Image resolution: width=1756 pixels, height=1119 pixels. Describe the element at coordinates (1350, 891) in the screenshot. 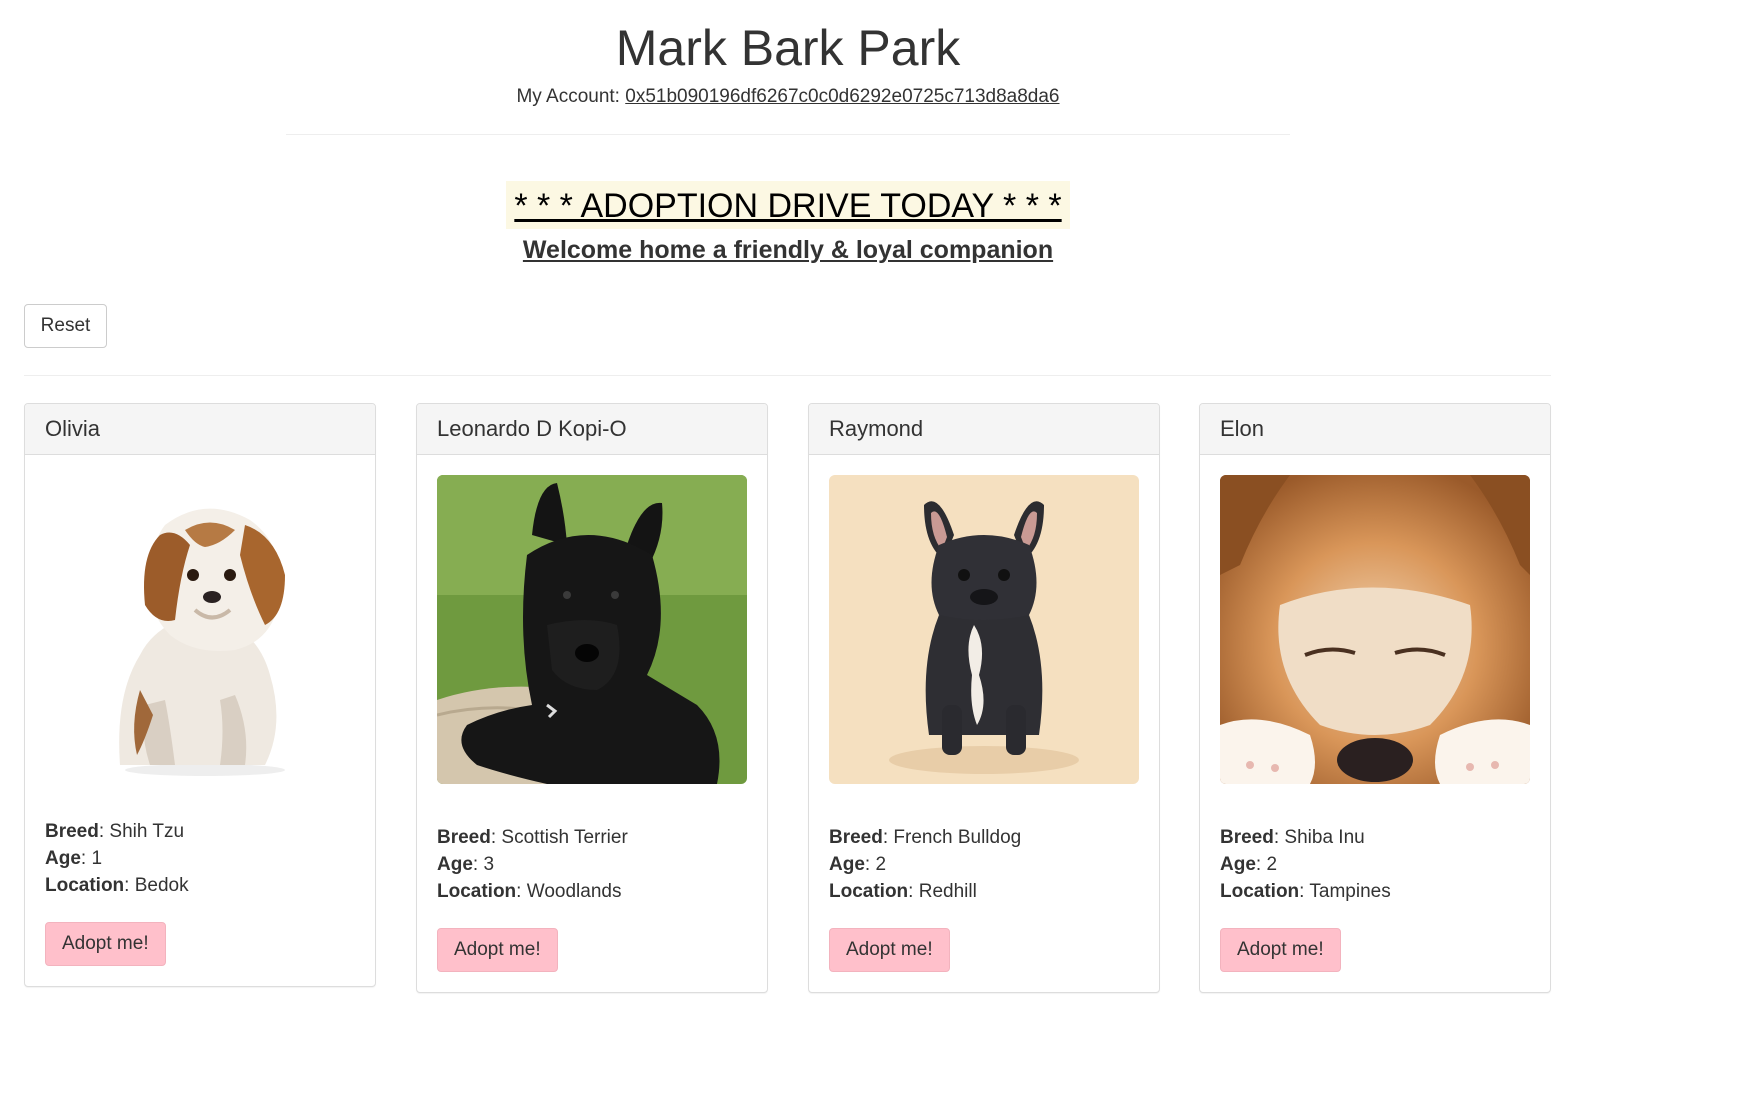

I see `location-value: Tampines` at that location.